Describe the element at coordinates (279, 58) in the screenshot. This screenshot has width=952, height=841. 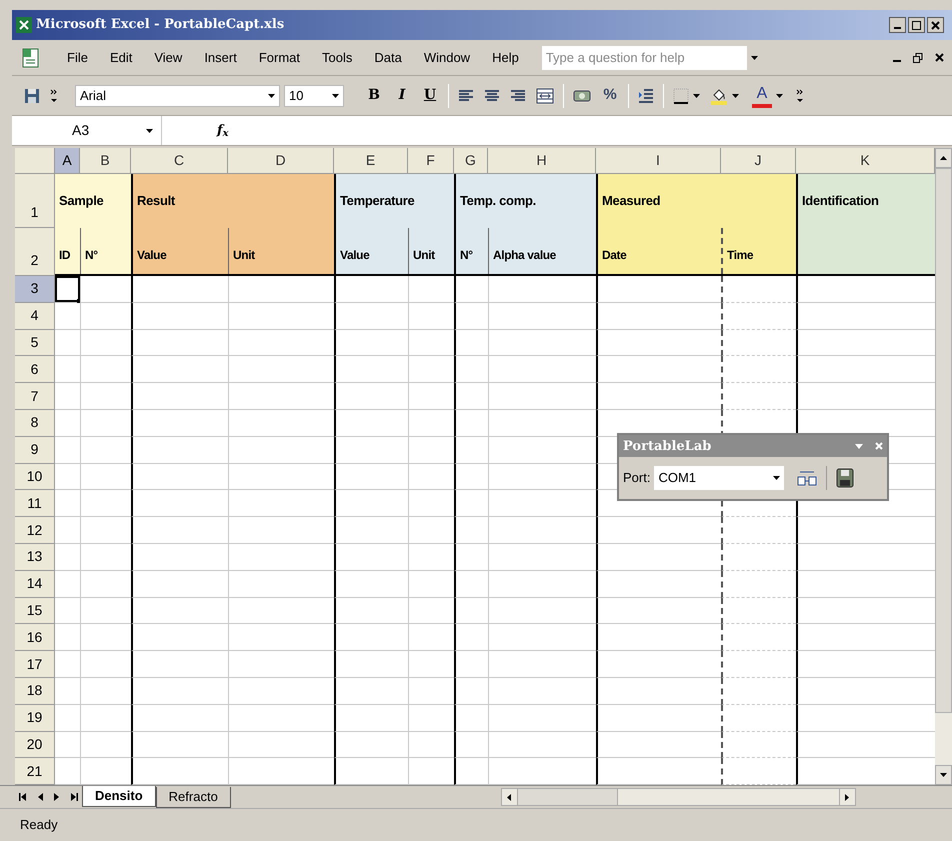
I see `menu-item: Format` at that location.